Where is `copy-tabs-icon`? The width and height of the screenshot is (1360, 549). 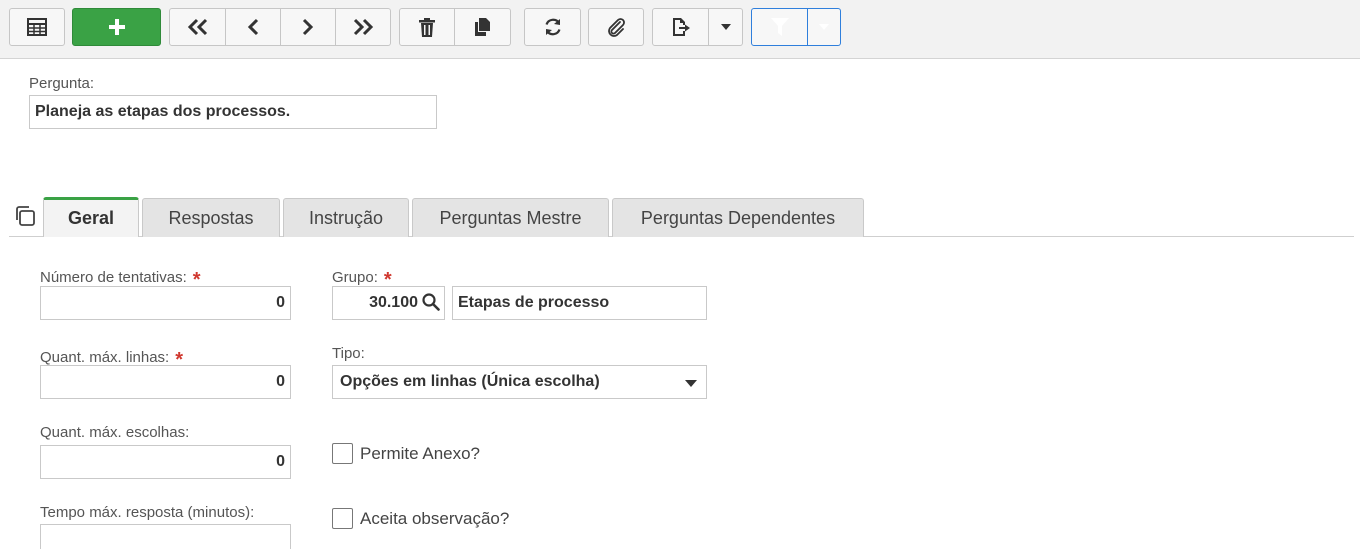
copy-tabs-icon is located at coordinates (25, 216).